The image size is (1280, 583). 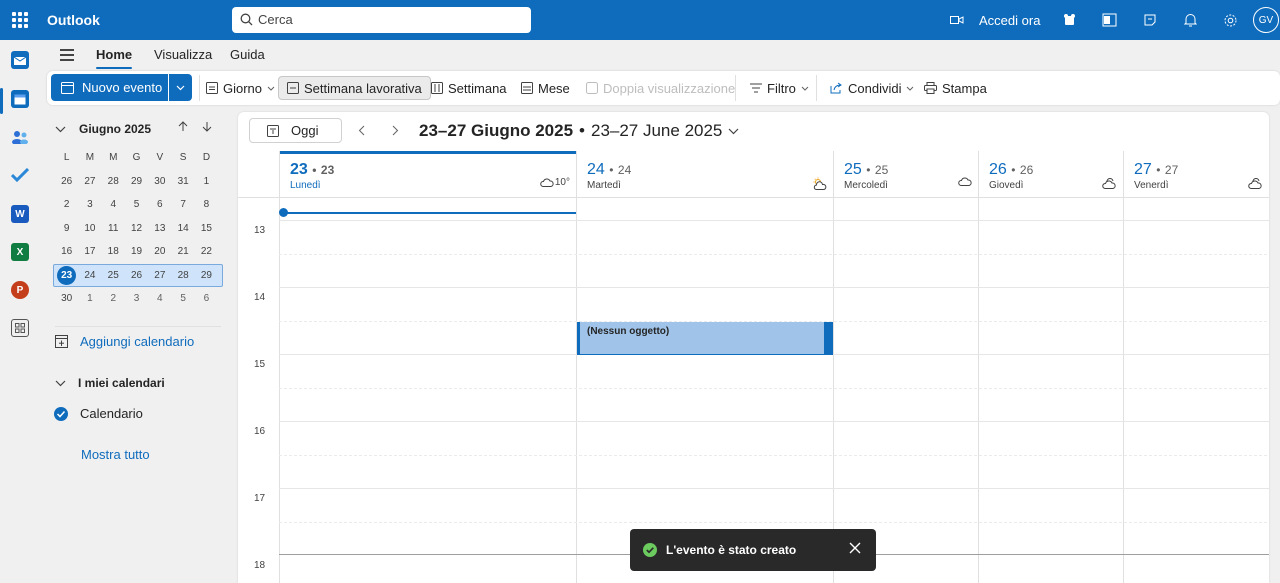 I want to click on outlook-icon, so click(x=1109, y=20).